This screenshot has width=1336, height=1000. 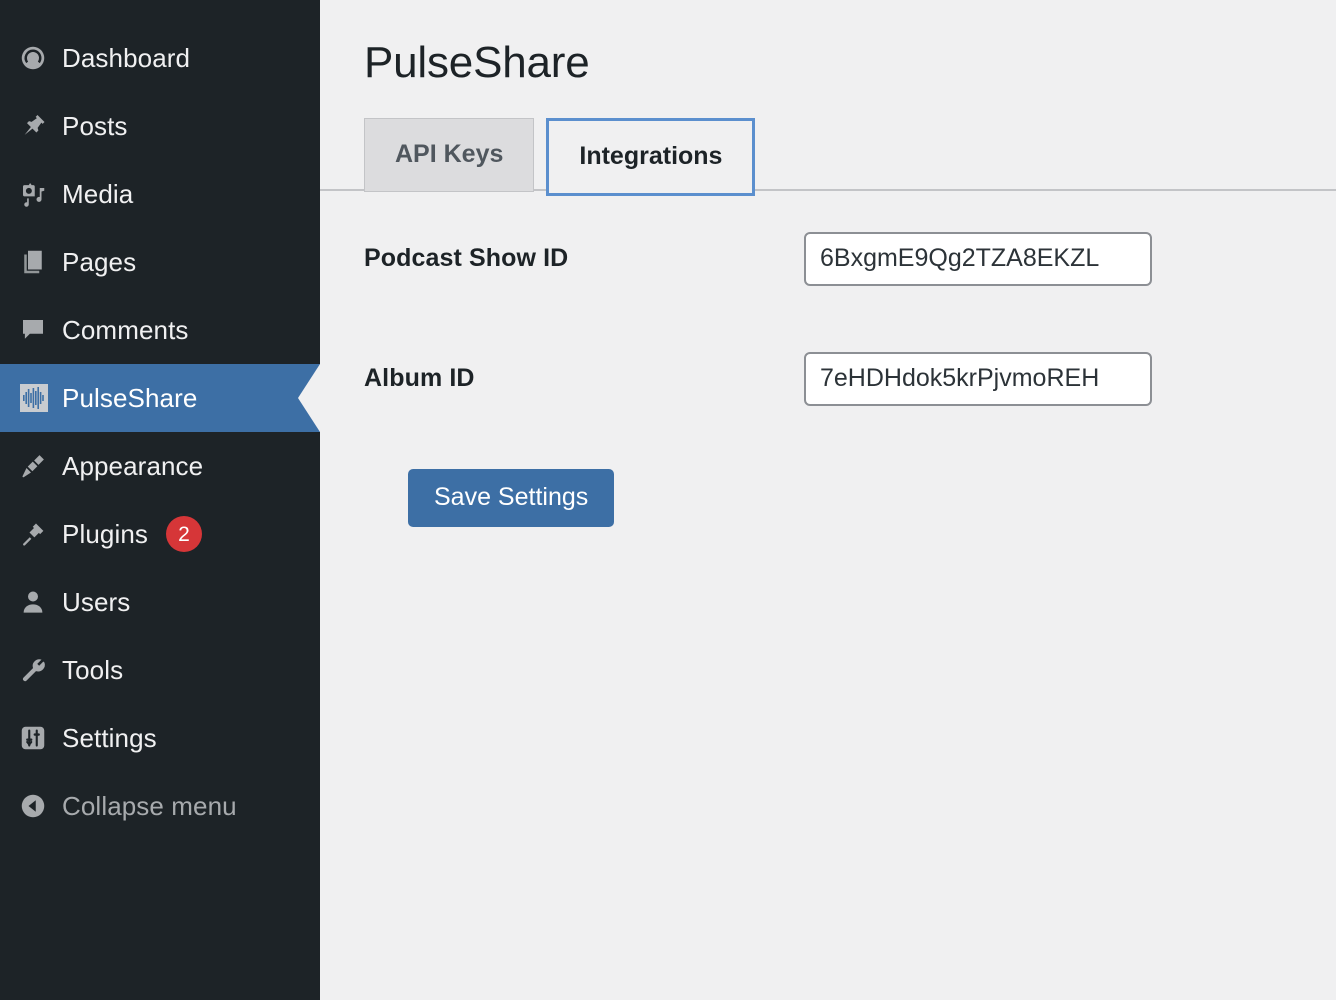 I want to click on field-row-album-id: Album ID, so click(x=850, y=379).